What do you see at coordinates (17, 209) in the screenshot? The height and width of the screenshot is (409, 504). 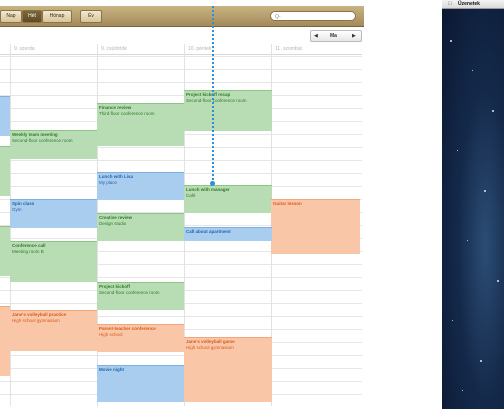 I see `event-location: Gym` at bounding box center [17, 209].